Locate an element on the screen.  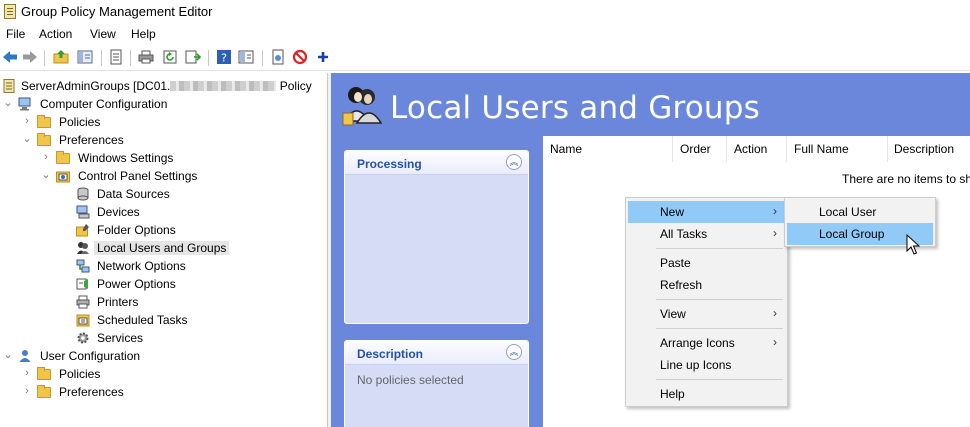
tree-item-power-options: Power Options is located at coordinates (150, 284).